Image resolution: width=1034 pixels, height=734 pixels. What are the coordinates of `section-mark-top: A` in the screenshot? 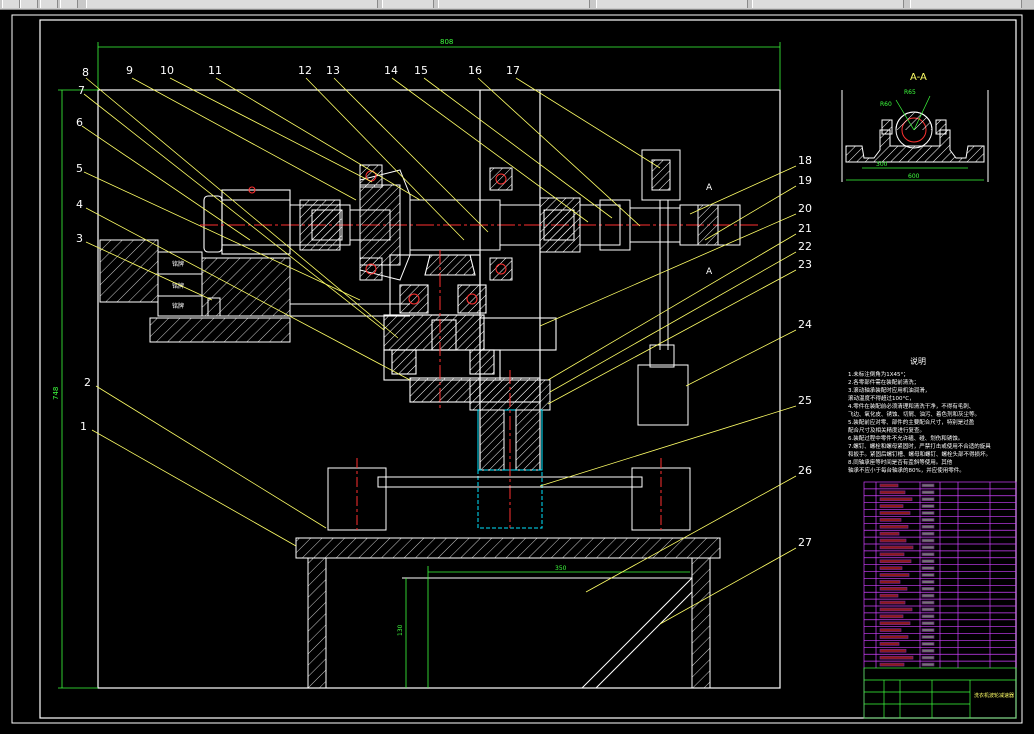 It's located at (709, 188).